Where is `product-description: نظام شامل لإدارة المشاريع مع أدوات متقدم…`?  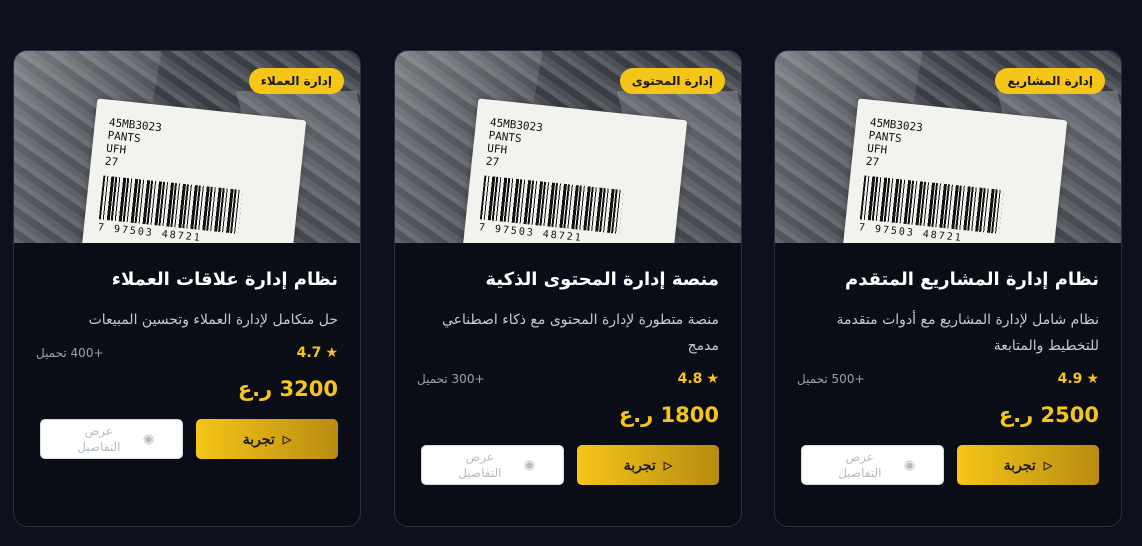 product-description: نظام شامل لإدارة المشاريع مع أدوات متقدم… is located at coordinates (968, 333).